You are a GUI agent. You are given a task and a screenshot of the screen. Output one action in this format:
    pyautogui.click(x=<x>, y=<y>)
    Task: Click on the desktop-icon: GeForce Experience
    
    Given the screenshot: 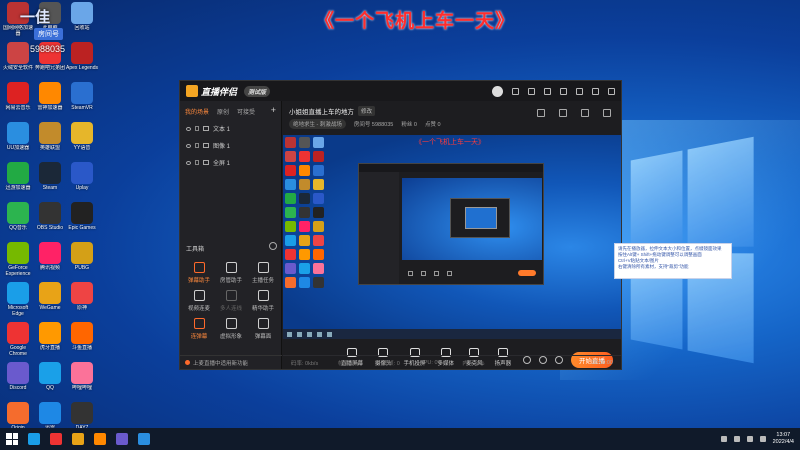 What is the action you would take?
    pyautogui.click(x=18, y=262)
    